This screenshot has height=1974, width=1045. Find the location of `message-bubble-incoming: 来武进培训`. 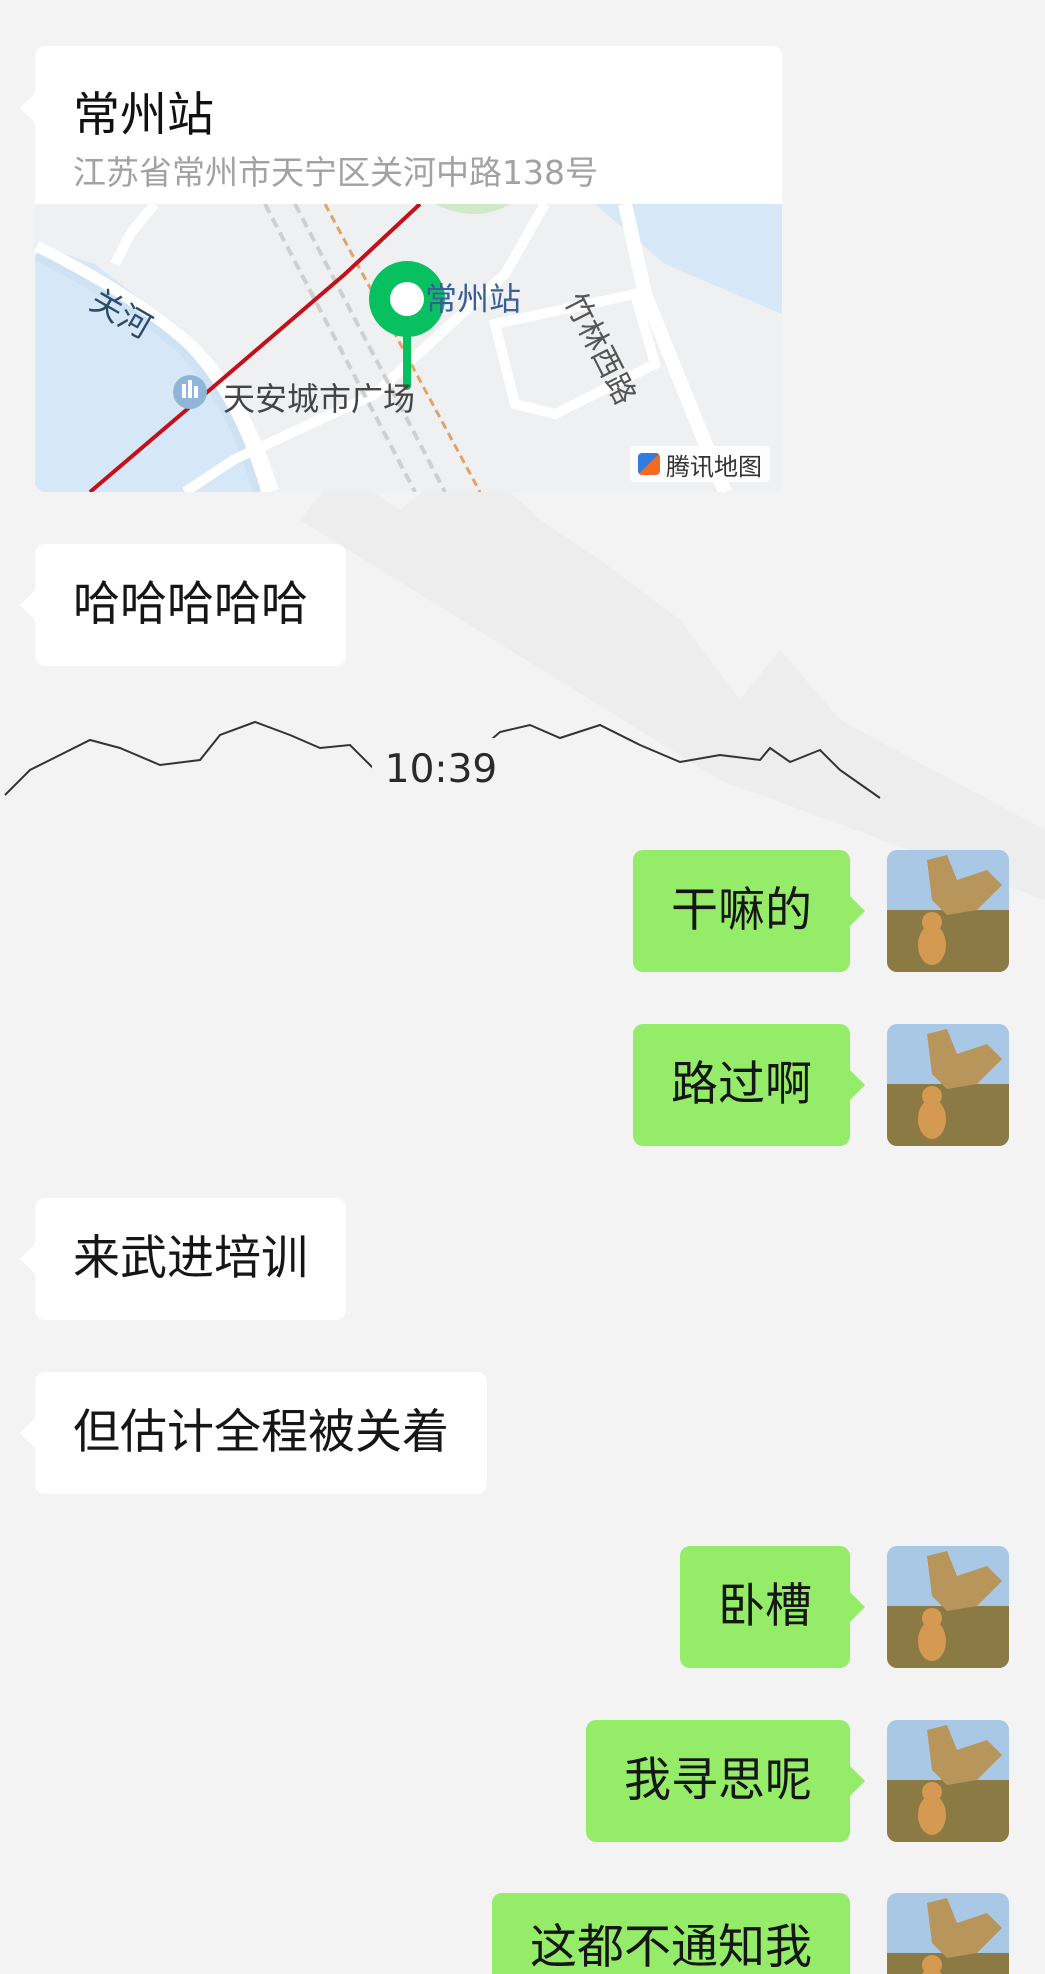

message-bubble-incoming: 来武进培训 is located at coordinates (183, 1259).